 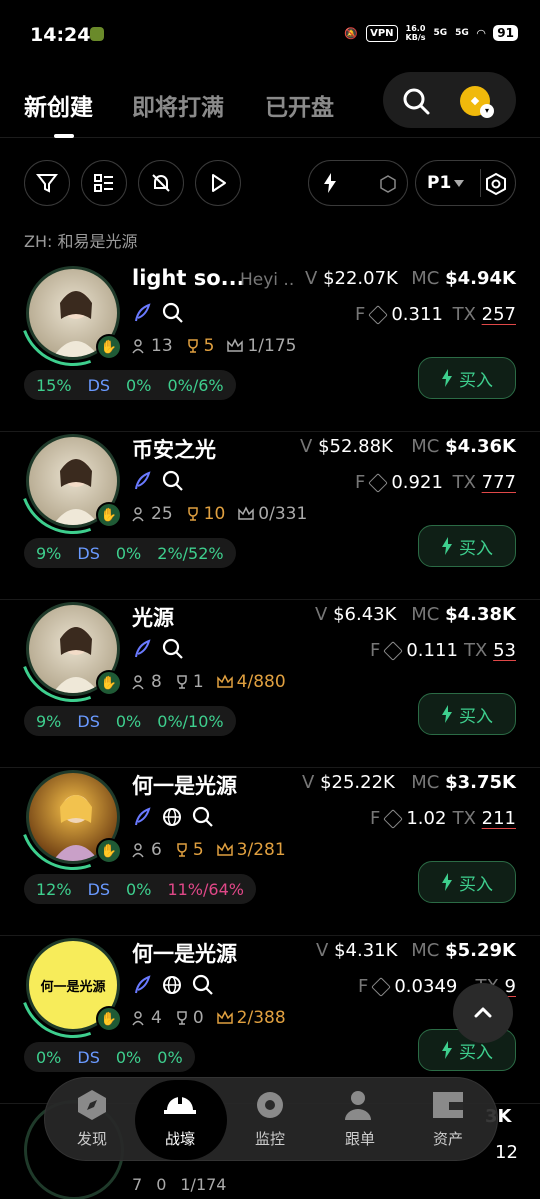 I want to click on status-right: 🔕 VPN 16.0 KB/s 5G 5G ◠ 91, so click(x=431, y=33).